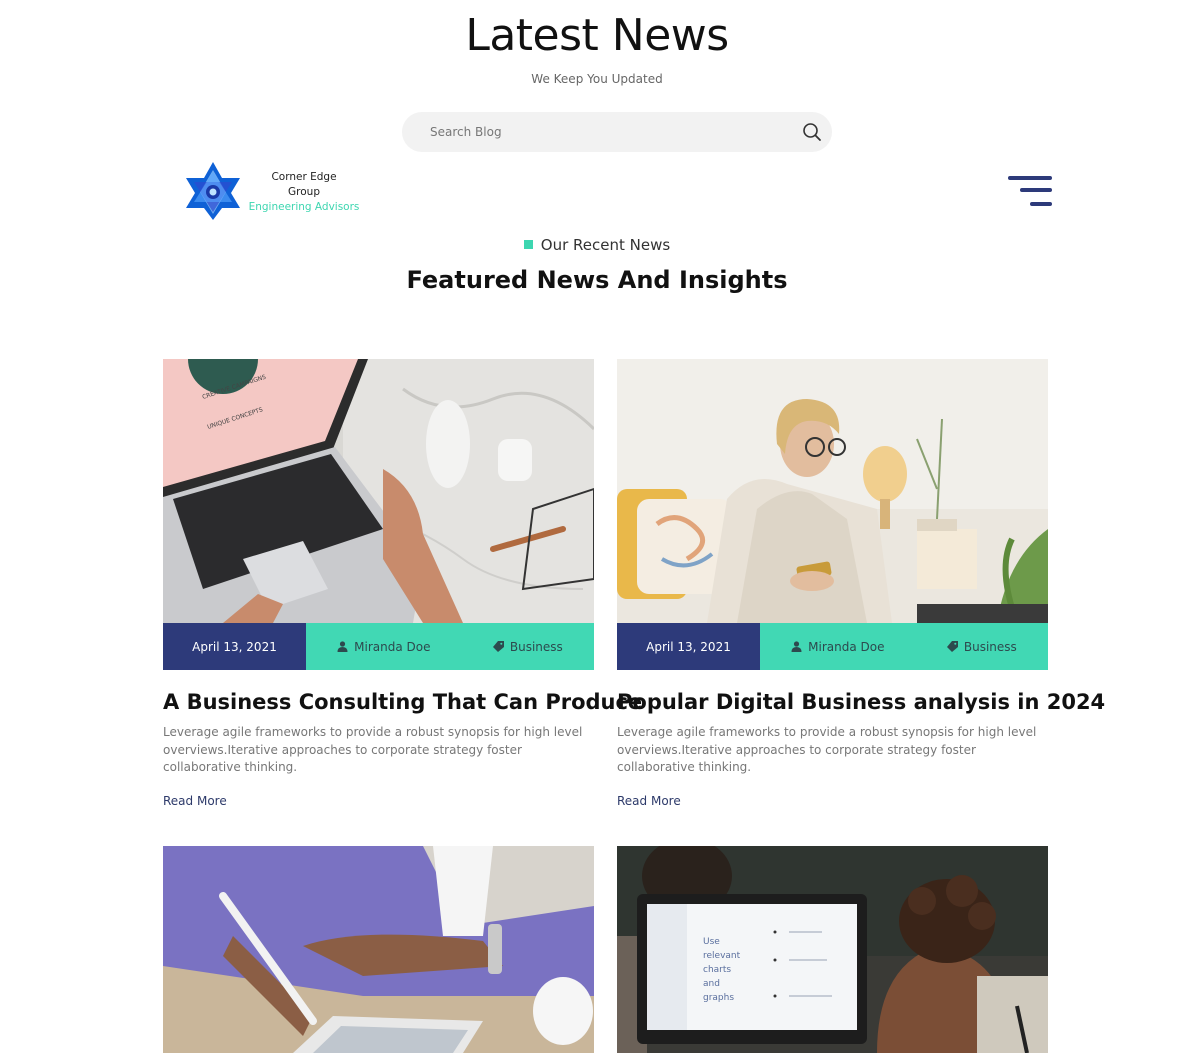 This screenshot has width=1194, height=1053. I want to click on brand-name-line2: Group, so click(304, 192).